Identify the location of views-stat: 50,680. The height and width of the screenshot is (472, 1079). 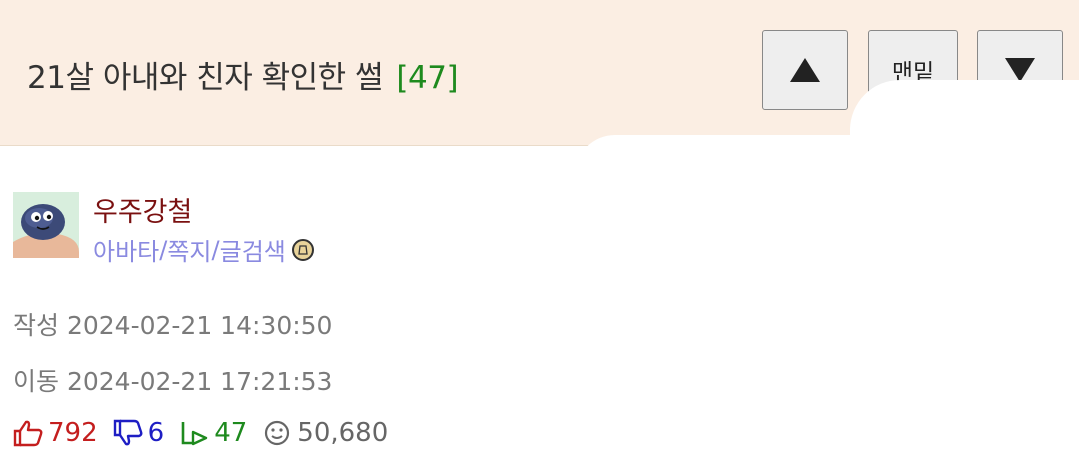
(324, 433).